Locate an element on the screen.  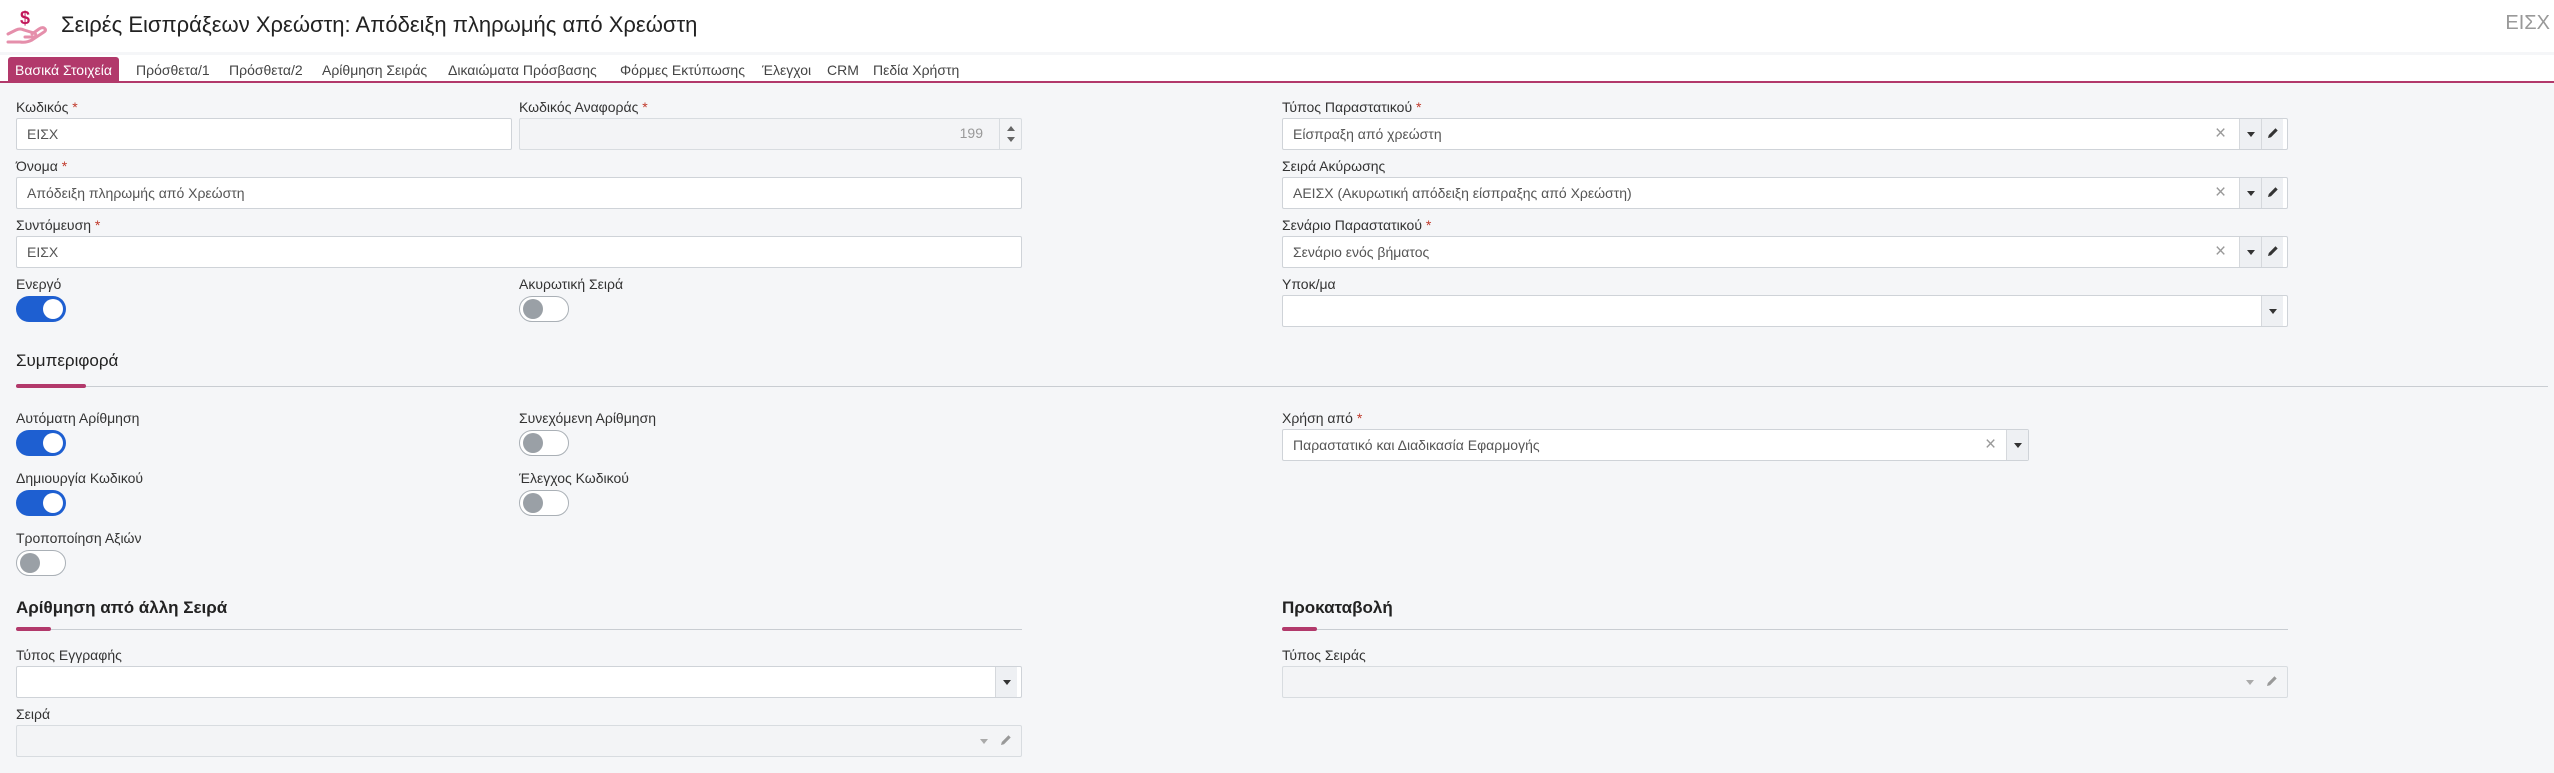
number-spinner is located at coordinates (1010, 134).